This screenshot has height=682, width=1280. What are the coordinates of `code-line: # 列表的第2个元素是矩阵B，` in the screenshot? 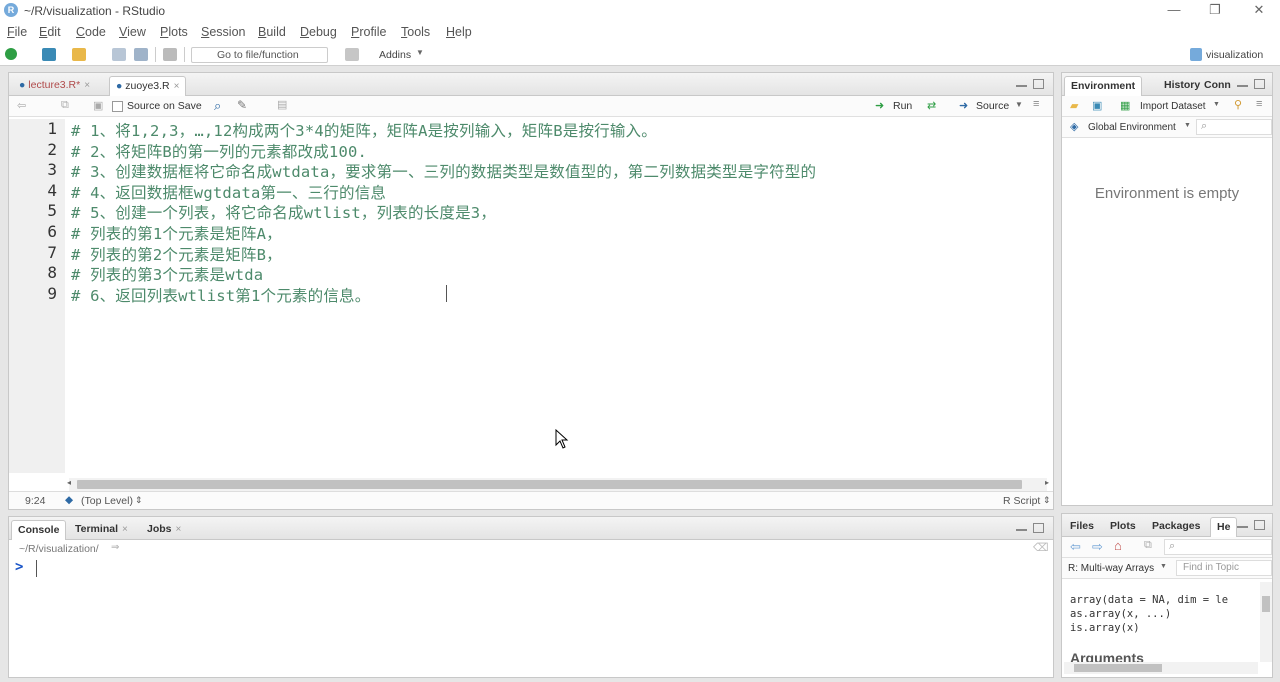 It's located at (176, 254).